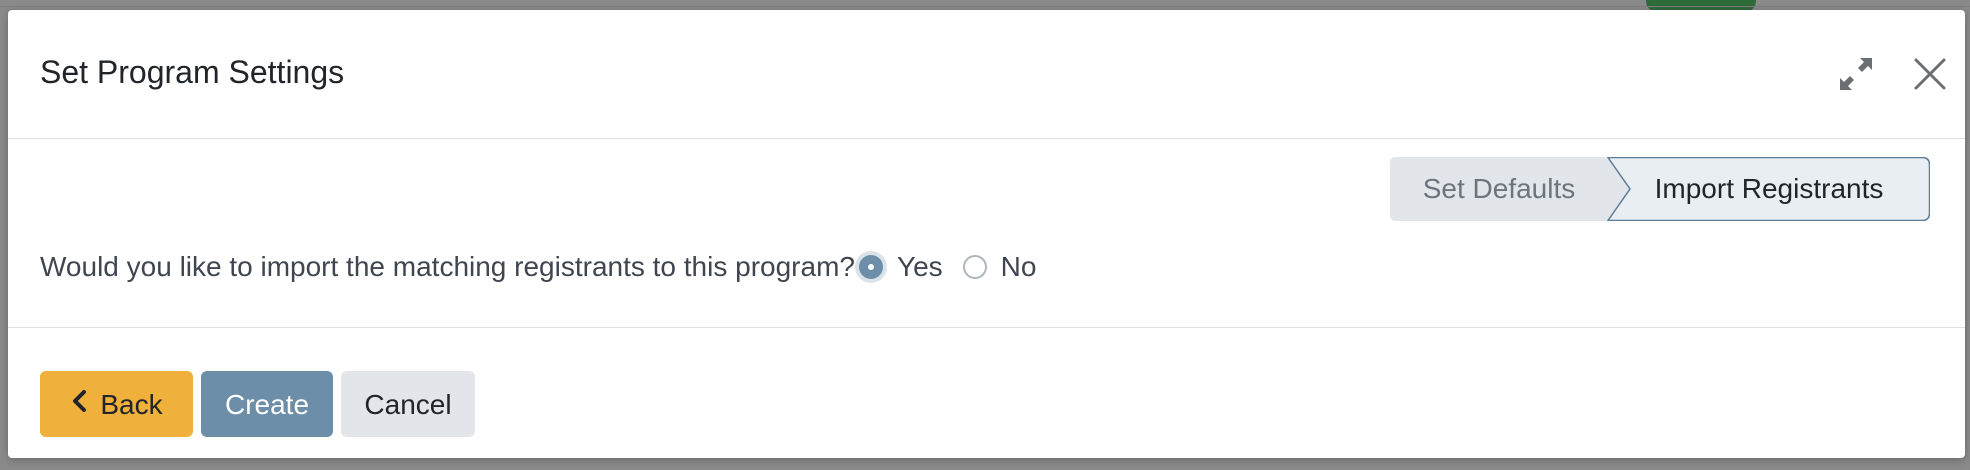 This screenshot has height=470, width=1970. I want to click on radio-option-yes: Yes, so click(900, 267).